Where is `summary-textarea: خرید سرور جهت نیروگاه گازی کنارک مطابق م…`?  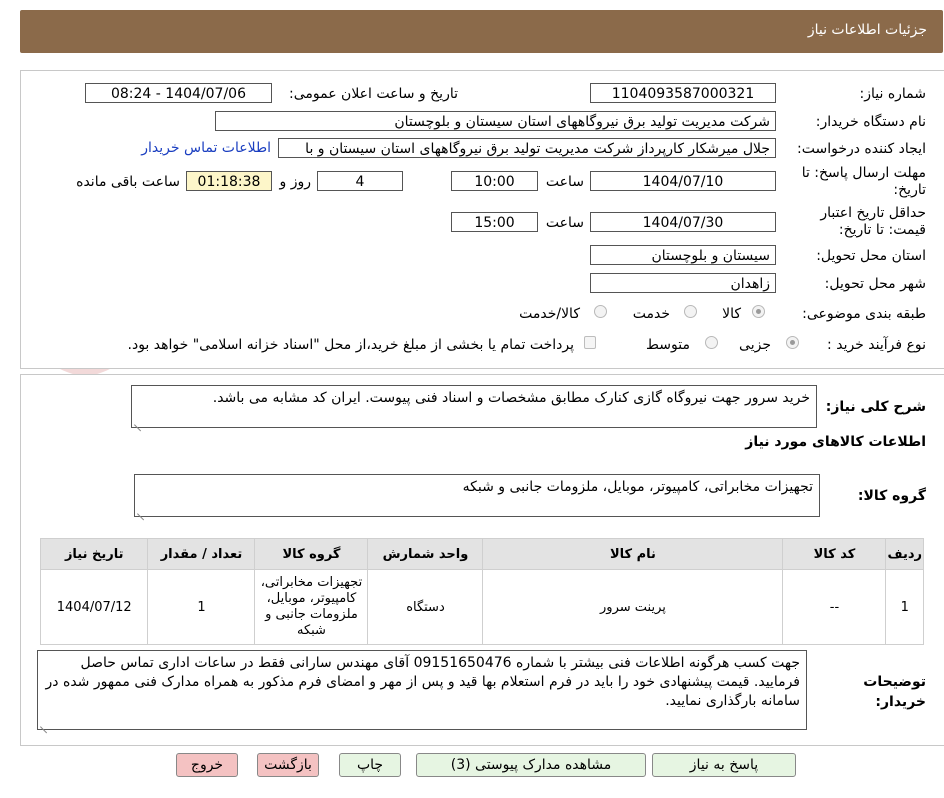
summary-textarea: خرید سرور جهت نیروگاه گازی کنارک مطابق م… is located at coordinates (474, 406).